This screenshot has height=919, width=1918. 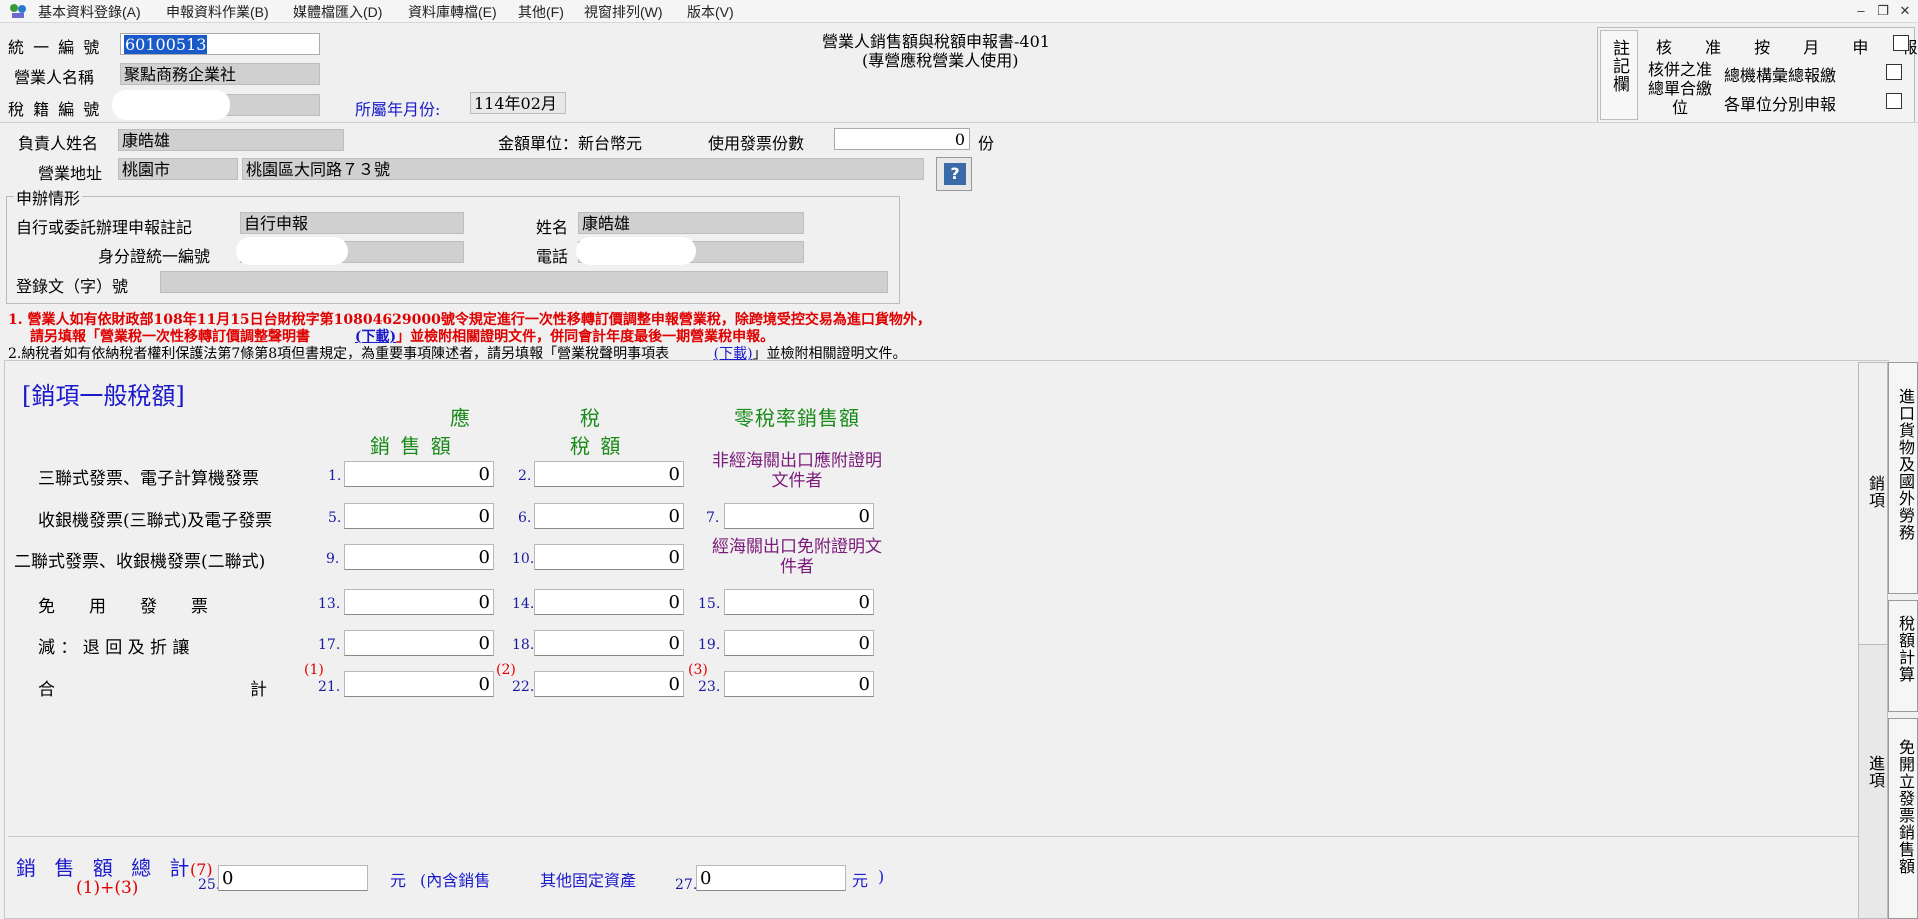 I want to click on row-index: 1., so click(x=335, y=476).